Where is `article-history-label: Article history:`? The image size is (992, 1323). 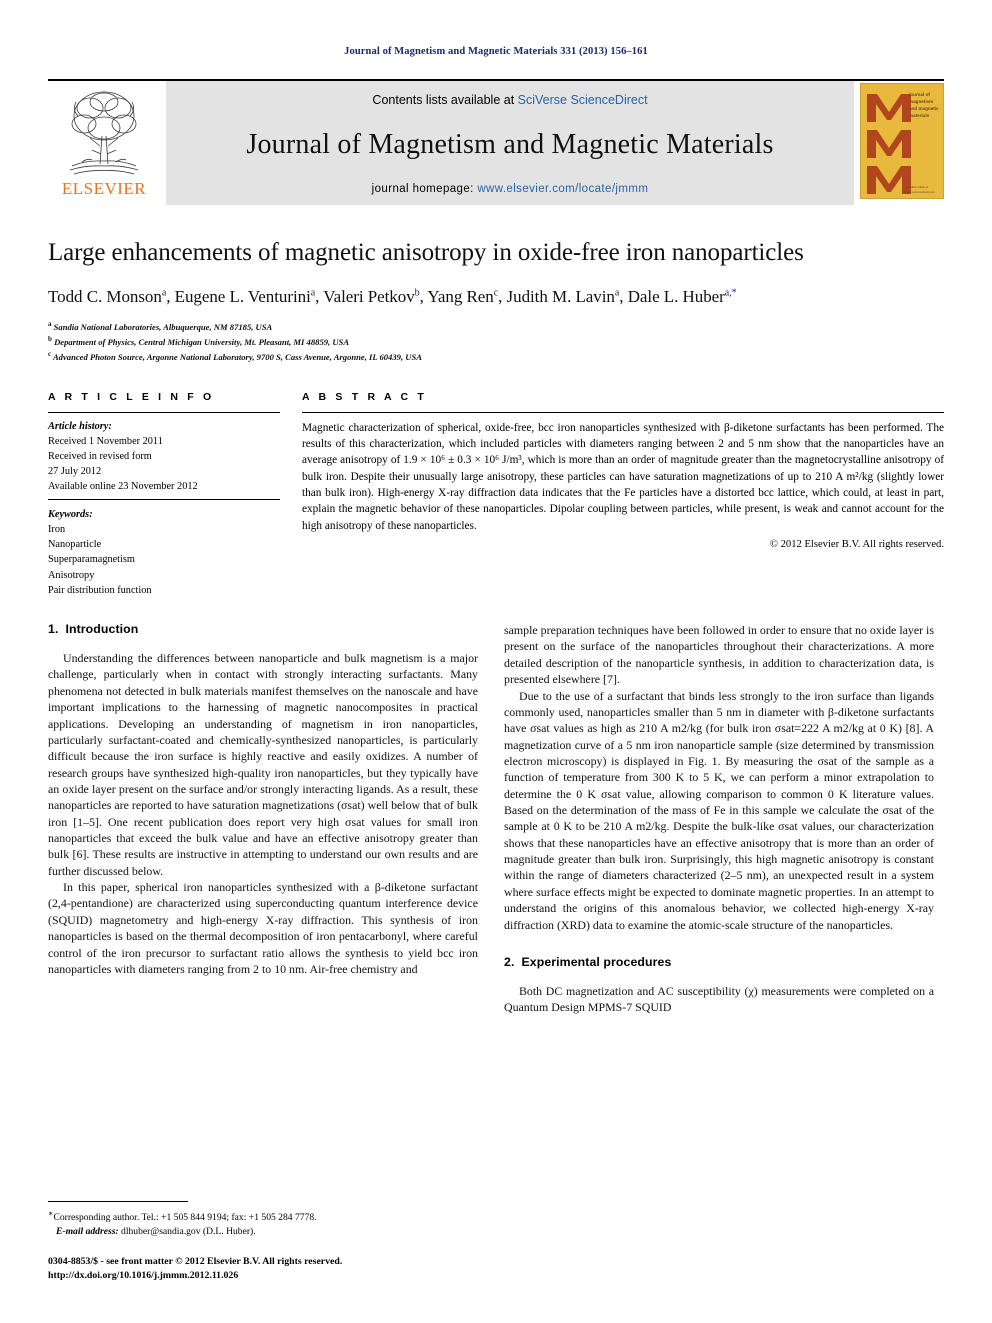 article-history-label: Article history: is located at coordinates (80, 426).